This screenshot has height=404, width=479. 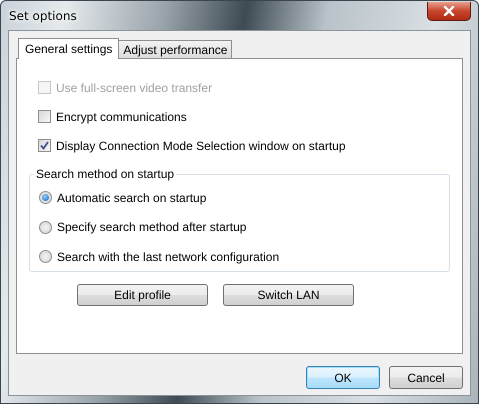 What do you see at coordinates (343, 377) in the screenshot?
I see `ok-button: OK` at bounding box center [343, 377].